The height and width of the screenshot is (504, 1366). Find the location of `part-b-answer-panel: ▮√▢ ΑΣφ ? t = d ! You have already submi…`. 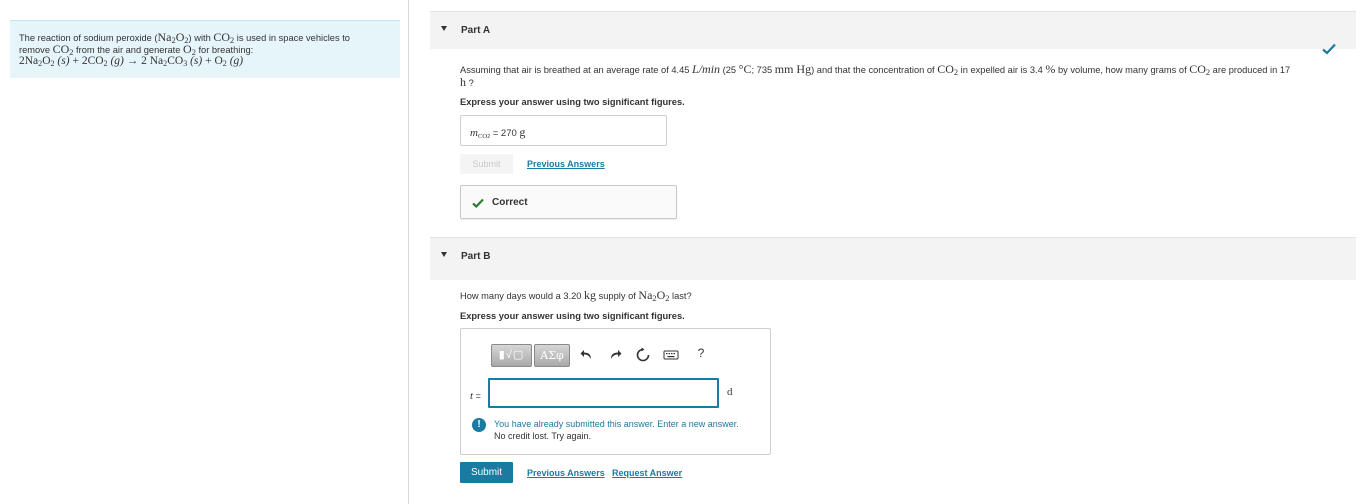

part-b-answer-panel: ▮√▢ ΑΣφ ? t = d ! You have already submi… is located at coordinates (615, 391).